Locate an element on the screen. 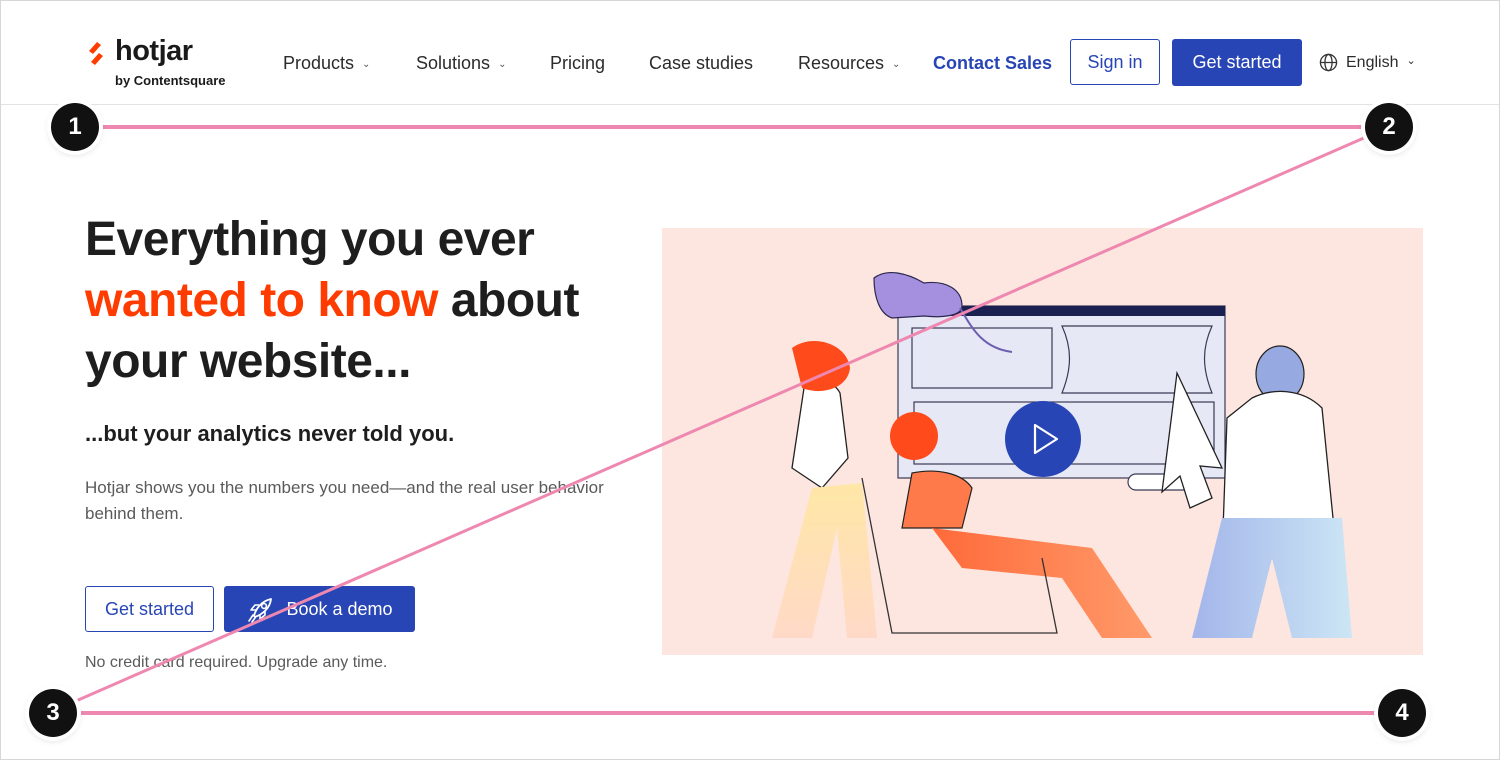 The image size is (1500, 760). nav-case-studies: Case studies is located at coordinates (701, 63).